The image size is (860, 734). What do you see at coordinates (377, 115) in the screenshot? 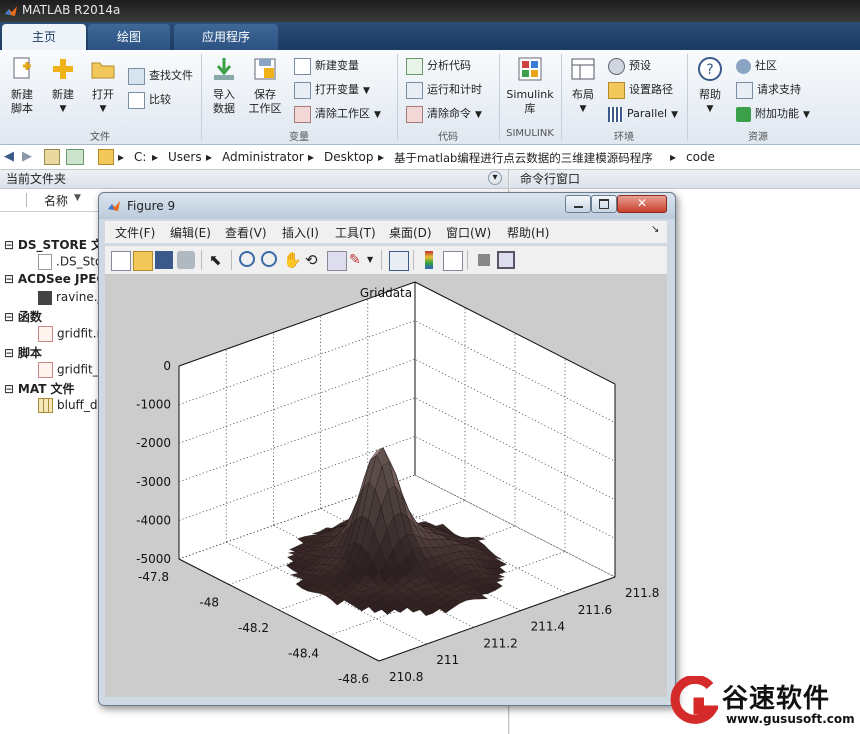
I see `clear-workspace-dropdown-icon: ▼` at bounding box center [377, 115].